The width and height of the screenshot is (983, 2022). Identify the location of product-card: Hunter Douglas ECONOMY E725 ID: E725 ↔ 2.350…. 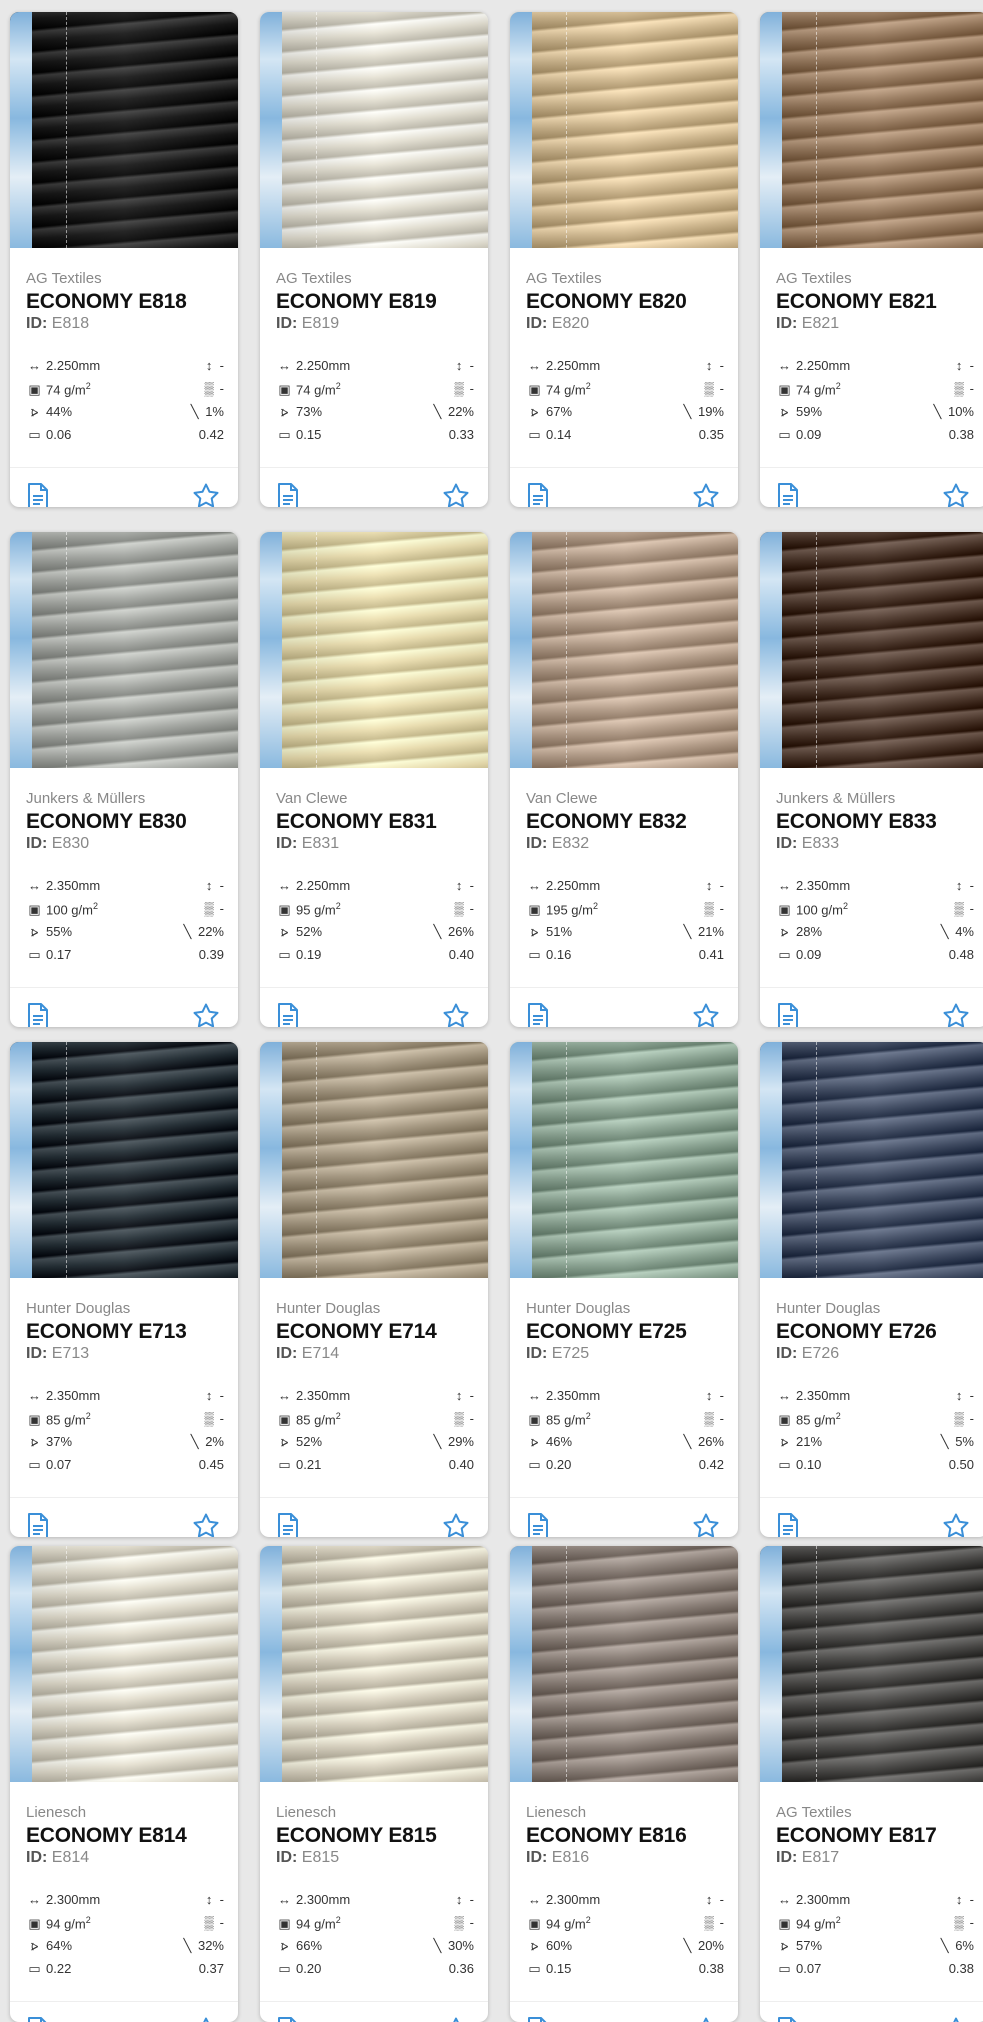
(624, 1289).